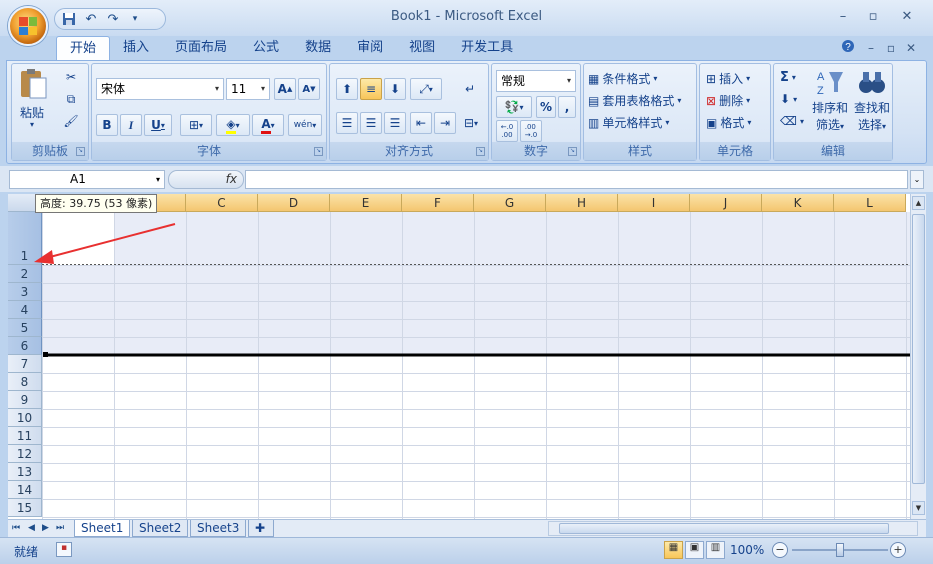  I want to click on cell-styles-button: ▥ 单元格样式 ▾, so click(628, 122).